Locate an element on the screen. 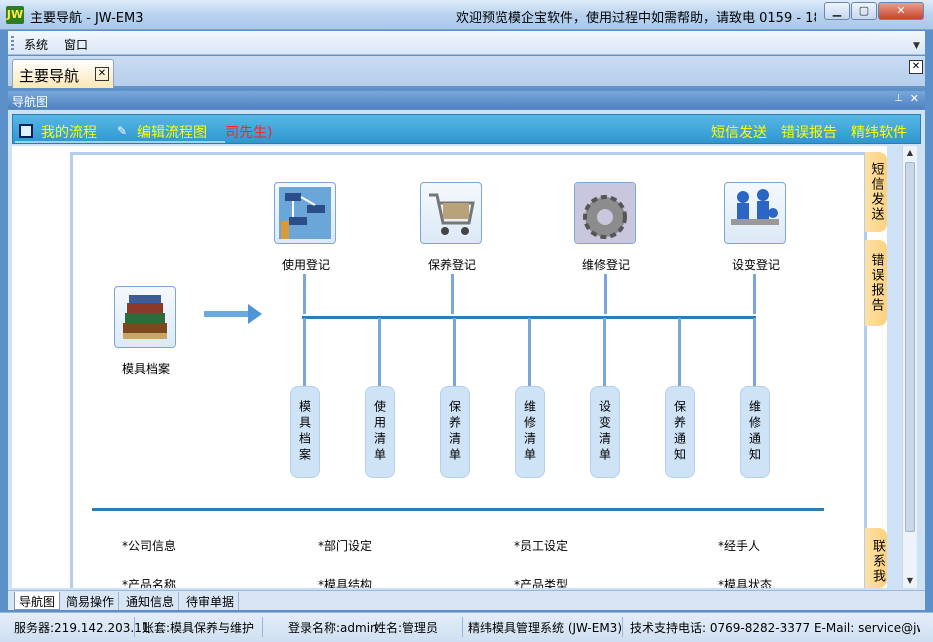 The image size is (933, 642). menu-system: 系统 is located at coordinates (36, 44).